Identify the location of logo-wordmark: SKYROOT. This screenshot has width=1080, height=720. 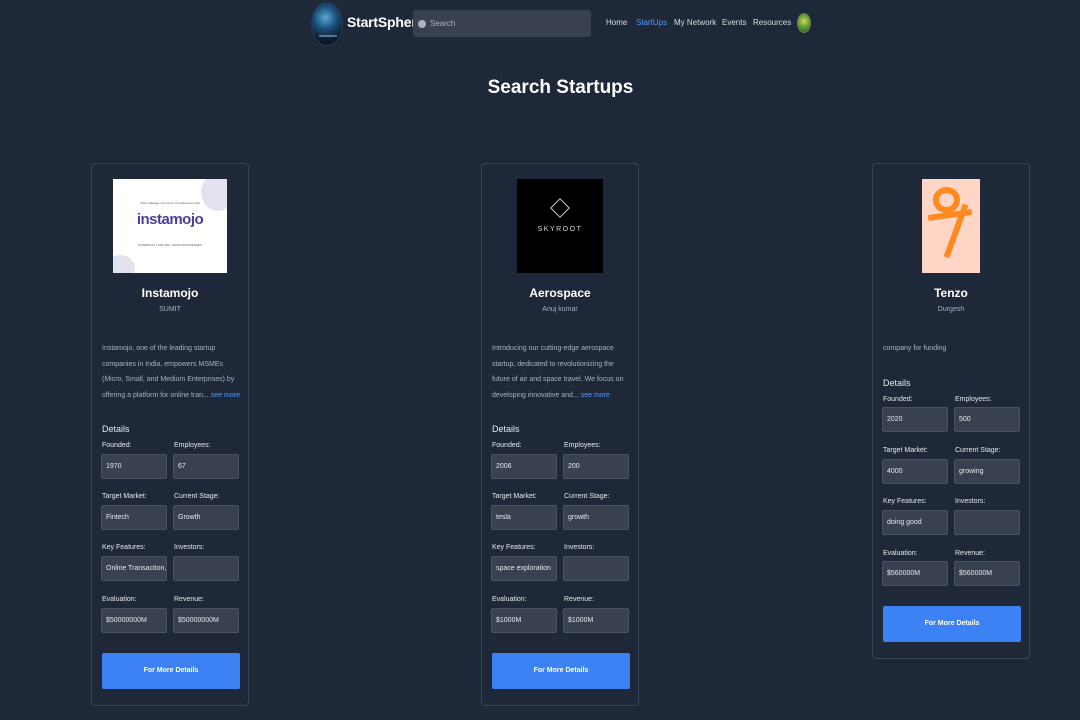
(560, 229).